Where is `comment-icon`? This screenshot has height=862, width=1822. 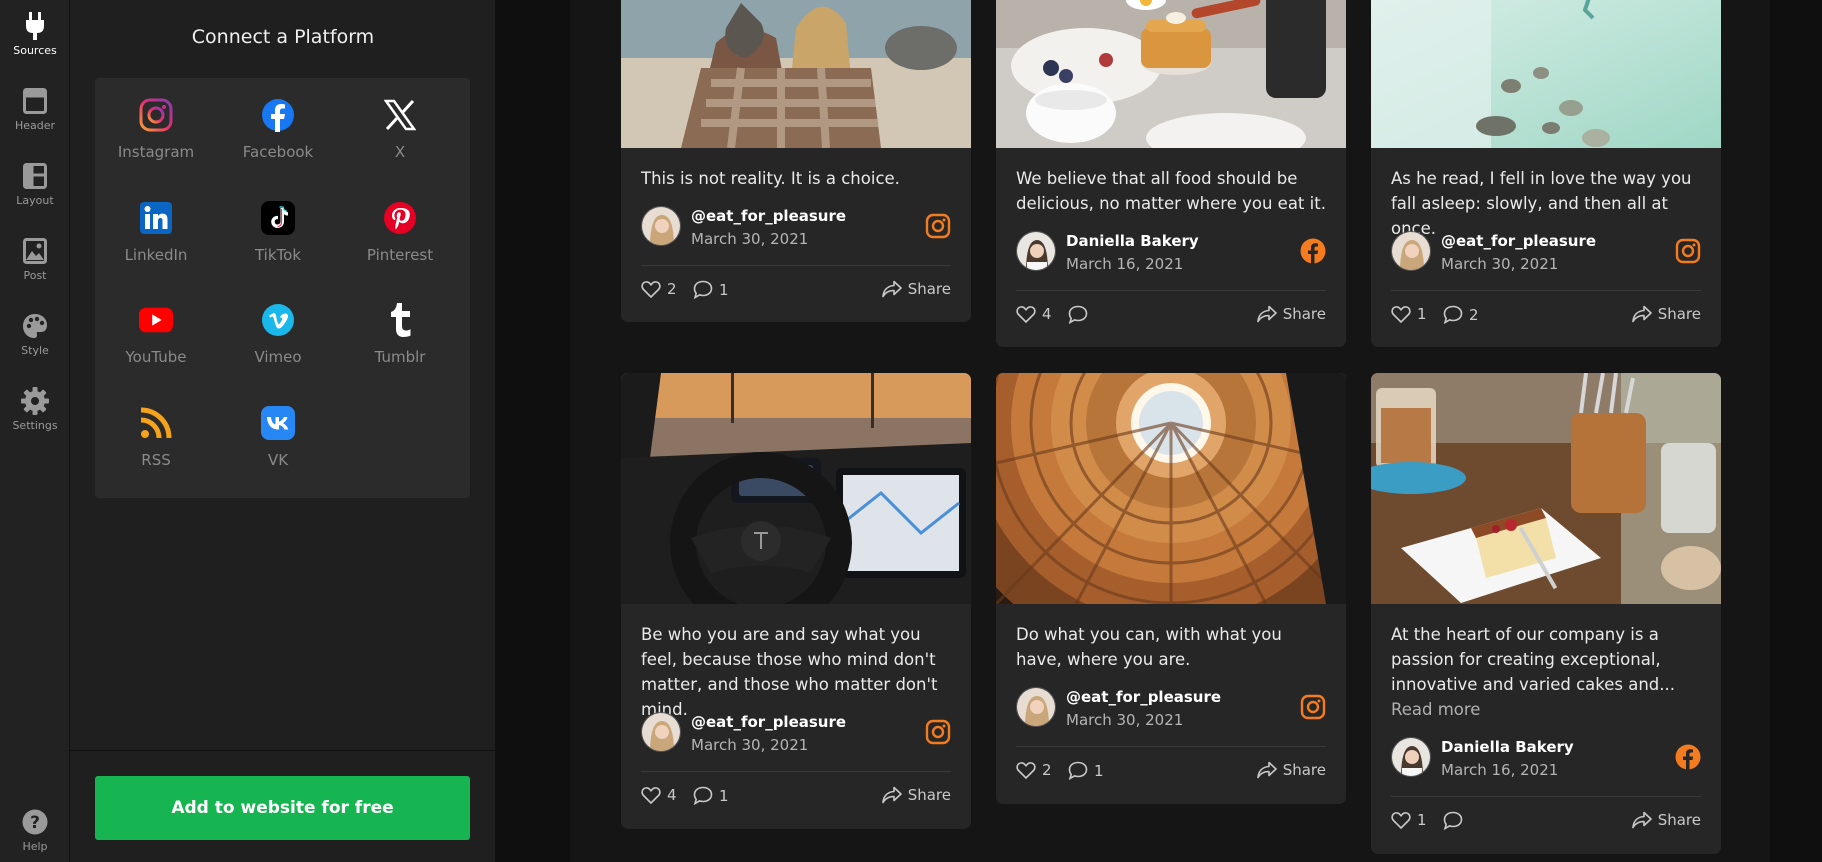 comment-icon is located at coordinates (1078, 314).